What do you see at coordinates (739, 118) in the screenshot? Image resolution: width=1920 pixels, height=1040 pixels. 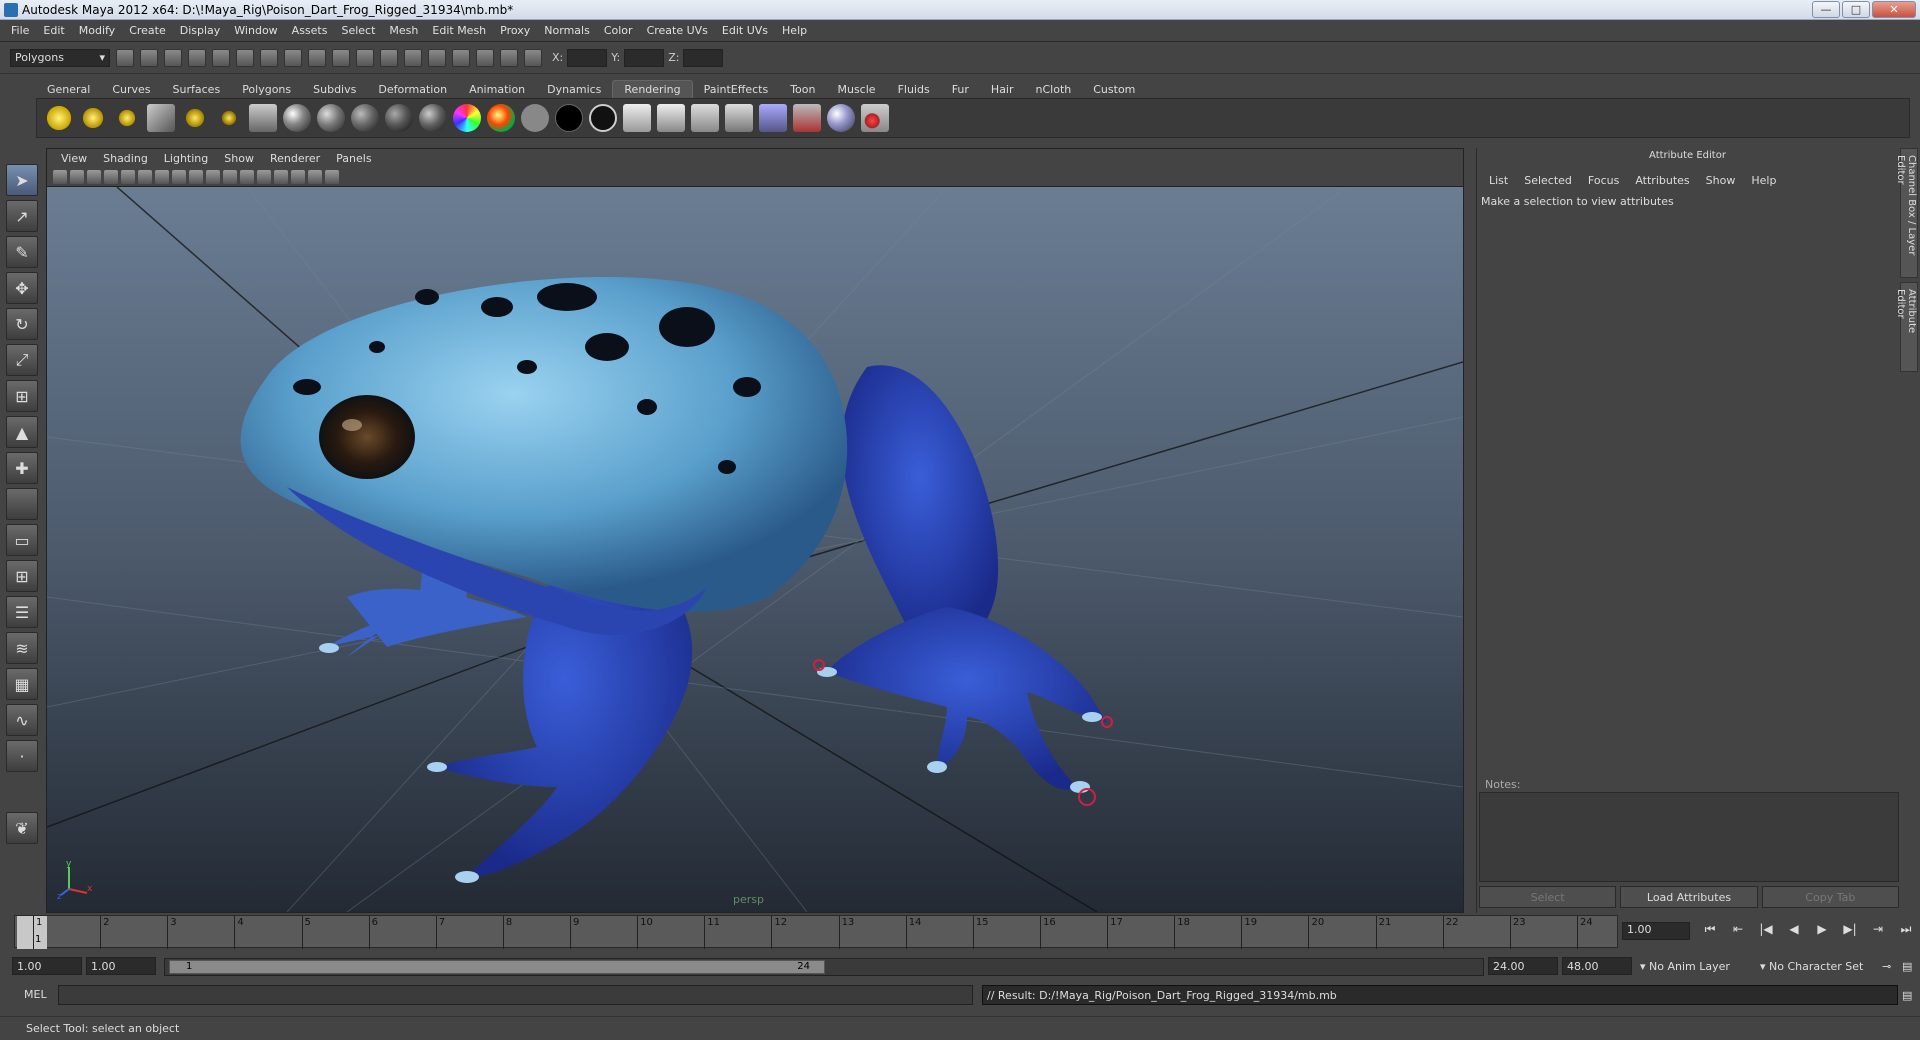 I see `batch-render-icon` at bounding box center [739, 118].